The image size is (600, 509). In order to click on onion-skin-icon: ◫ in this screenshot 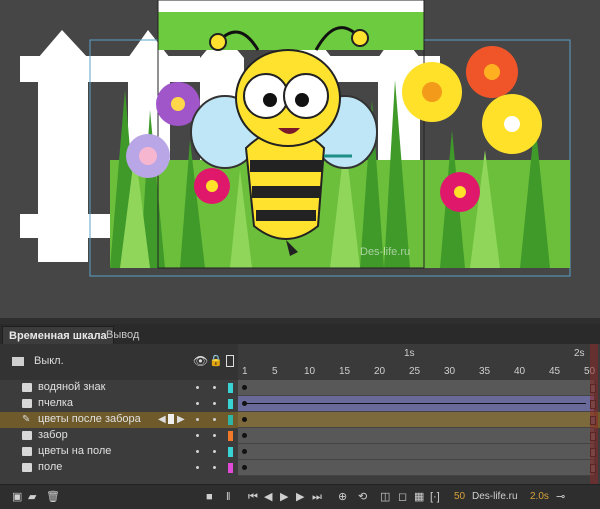, I will do `click(385, 497)`.